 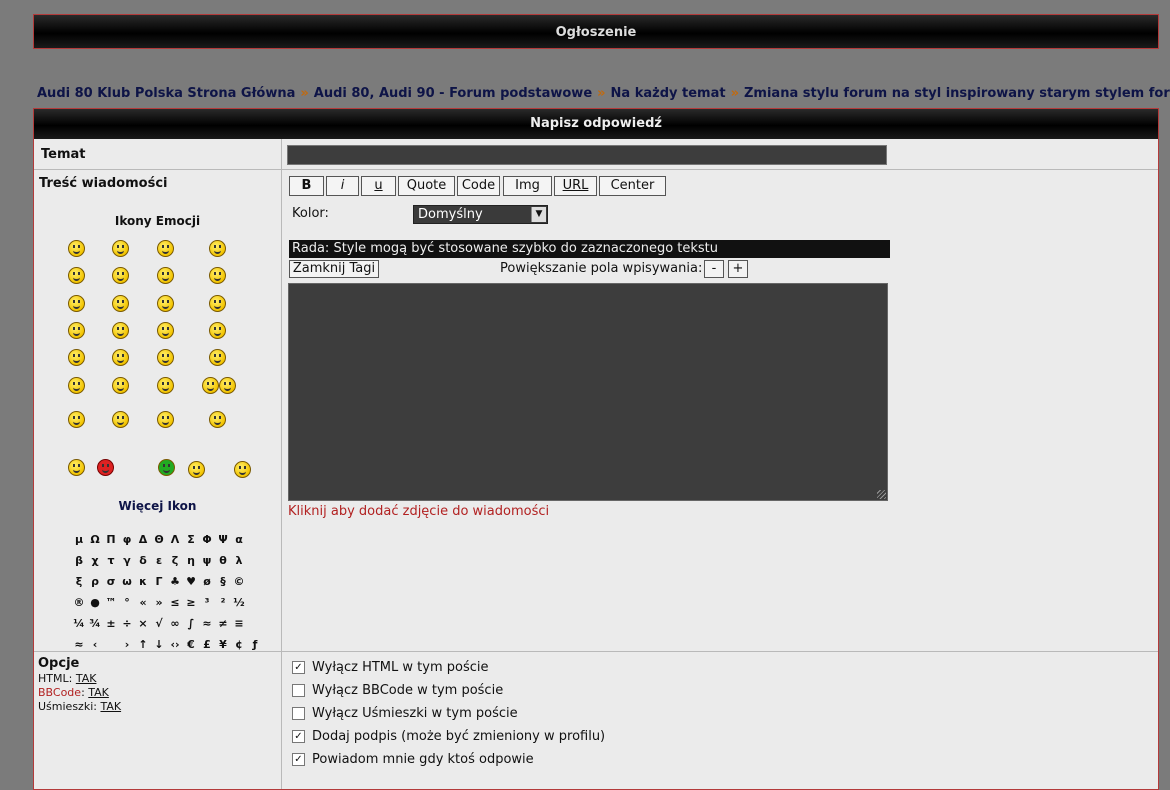 I want to click on symbol: Σ, so click(x=191, y=539).